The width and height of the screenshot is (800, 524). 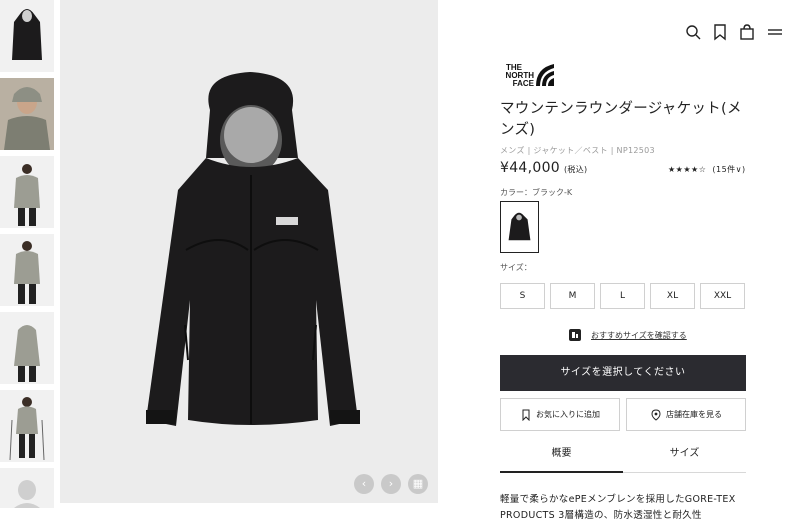 I want to click on bag-icon, so click(x=747, y=32).